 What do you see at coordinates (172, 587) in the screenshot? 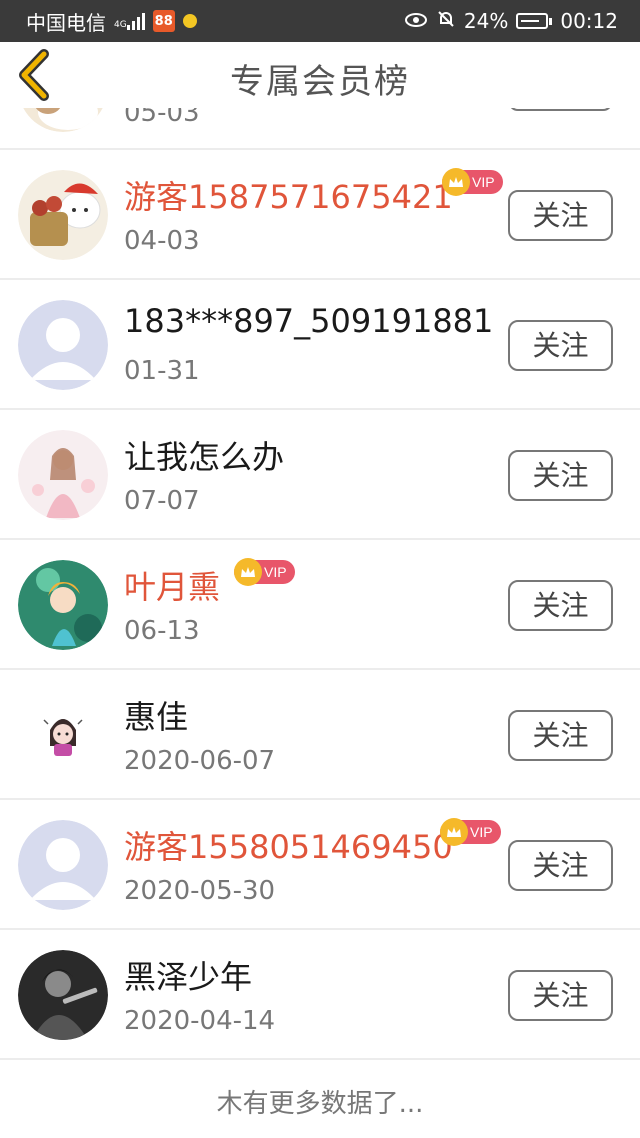
I see `member-name: 叶月熏` at bounding box center [172, 587].